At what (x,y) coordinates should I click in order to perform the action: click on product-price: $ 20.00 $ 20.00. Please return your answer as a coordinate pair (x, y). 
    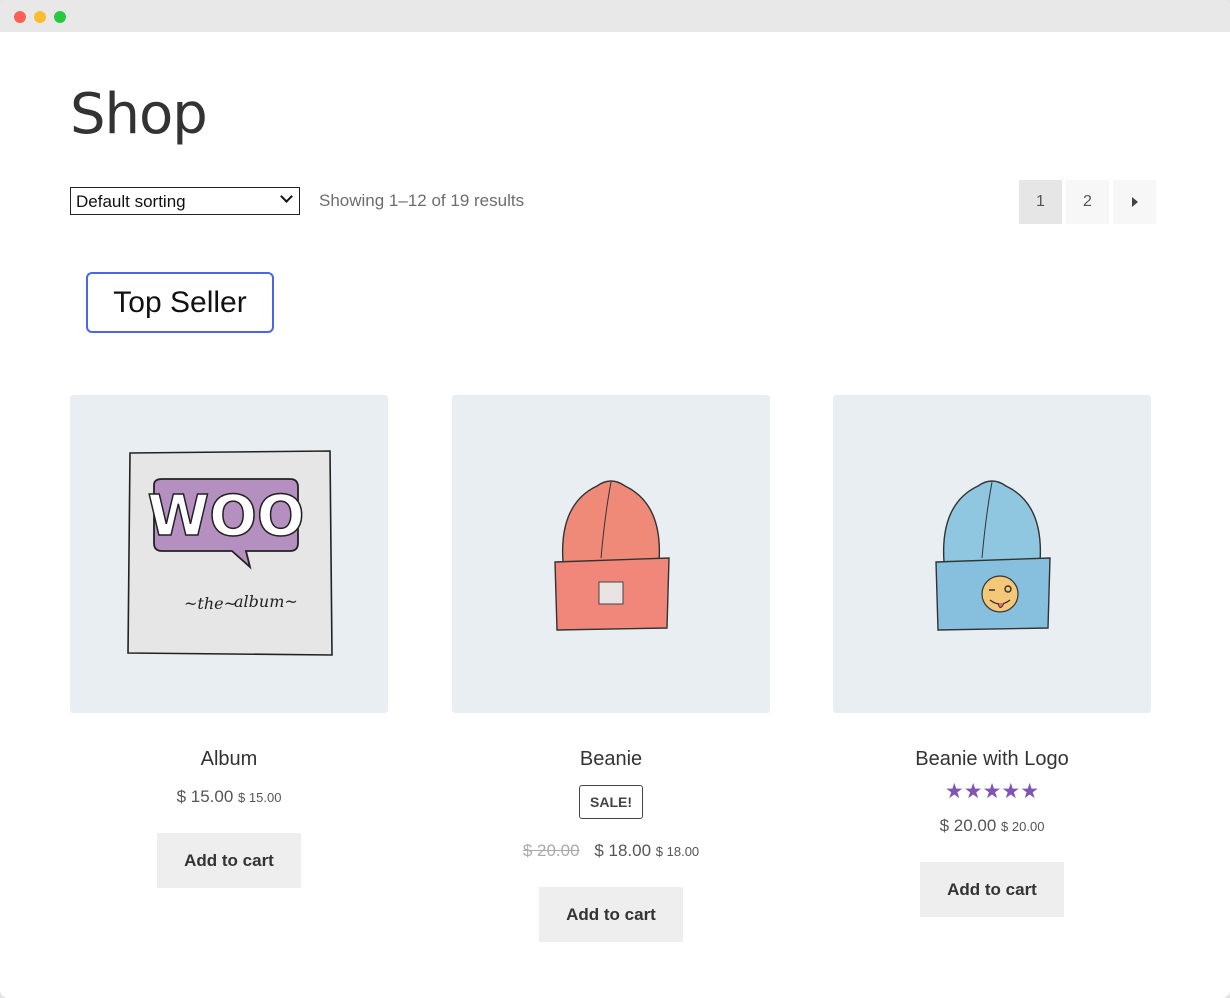
    Looking at the image, I should click on (992, 826).